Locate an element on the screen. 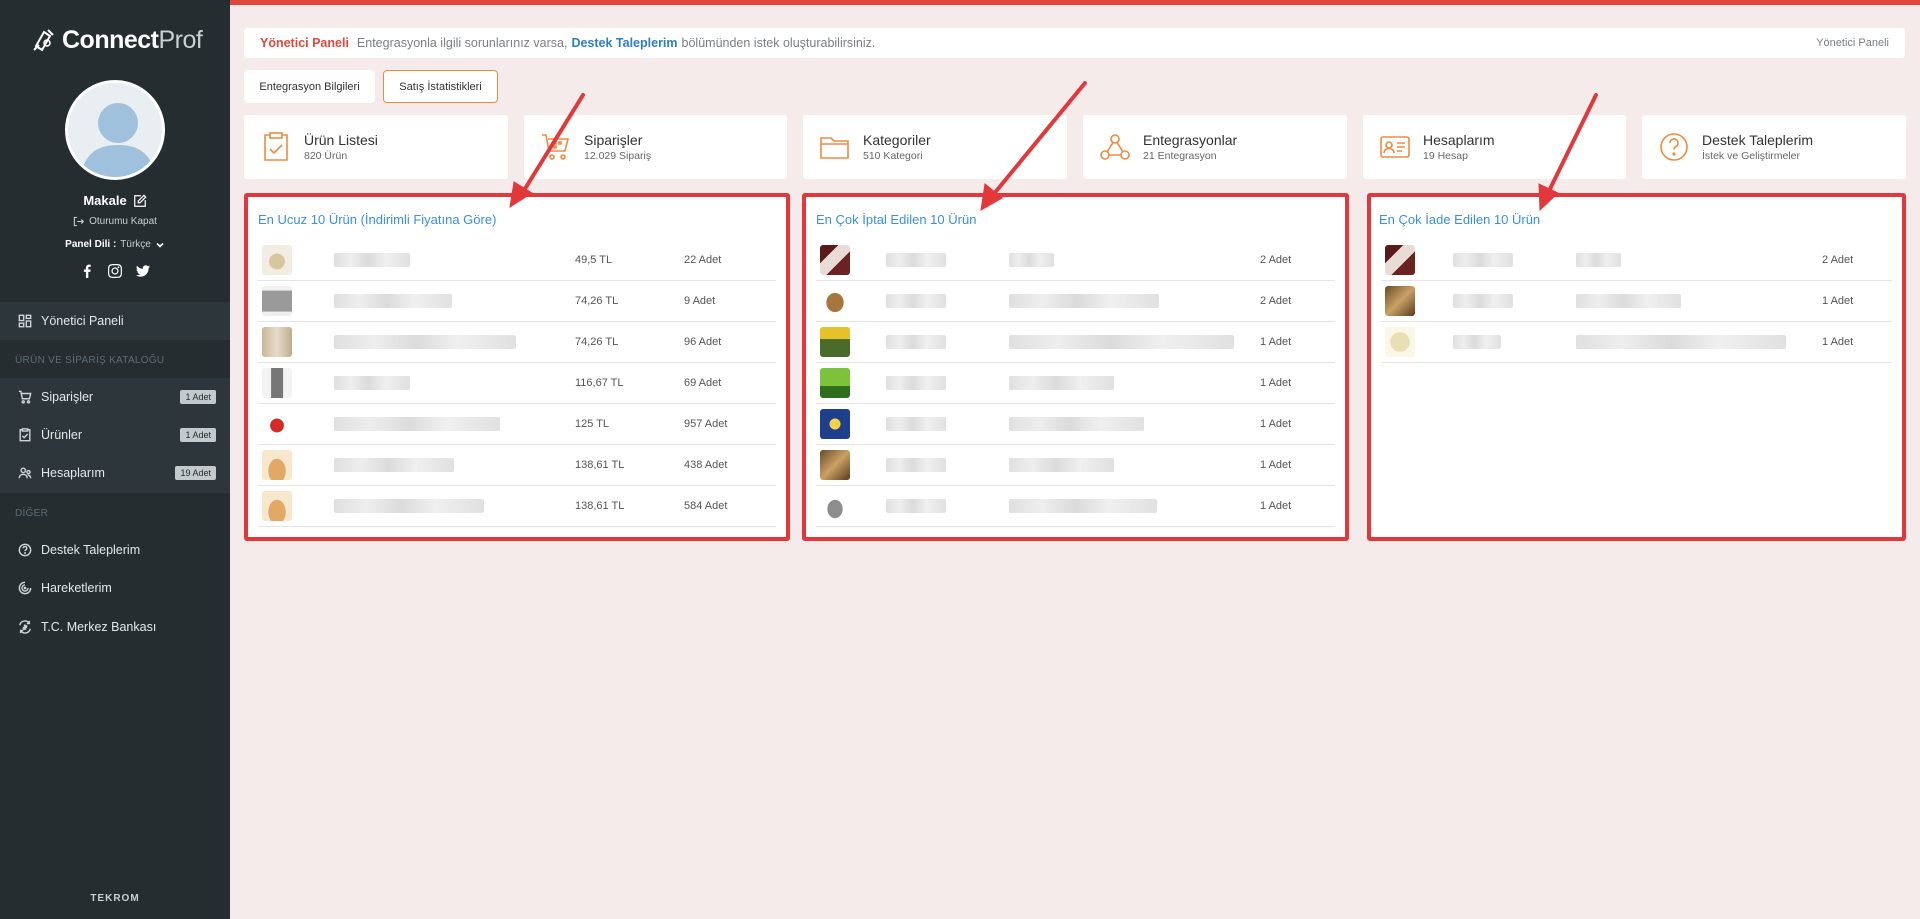 The image size is (1920, 919). twitter-icon is located at coordinates (143, 271).